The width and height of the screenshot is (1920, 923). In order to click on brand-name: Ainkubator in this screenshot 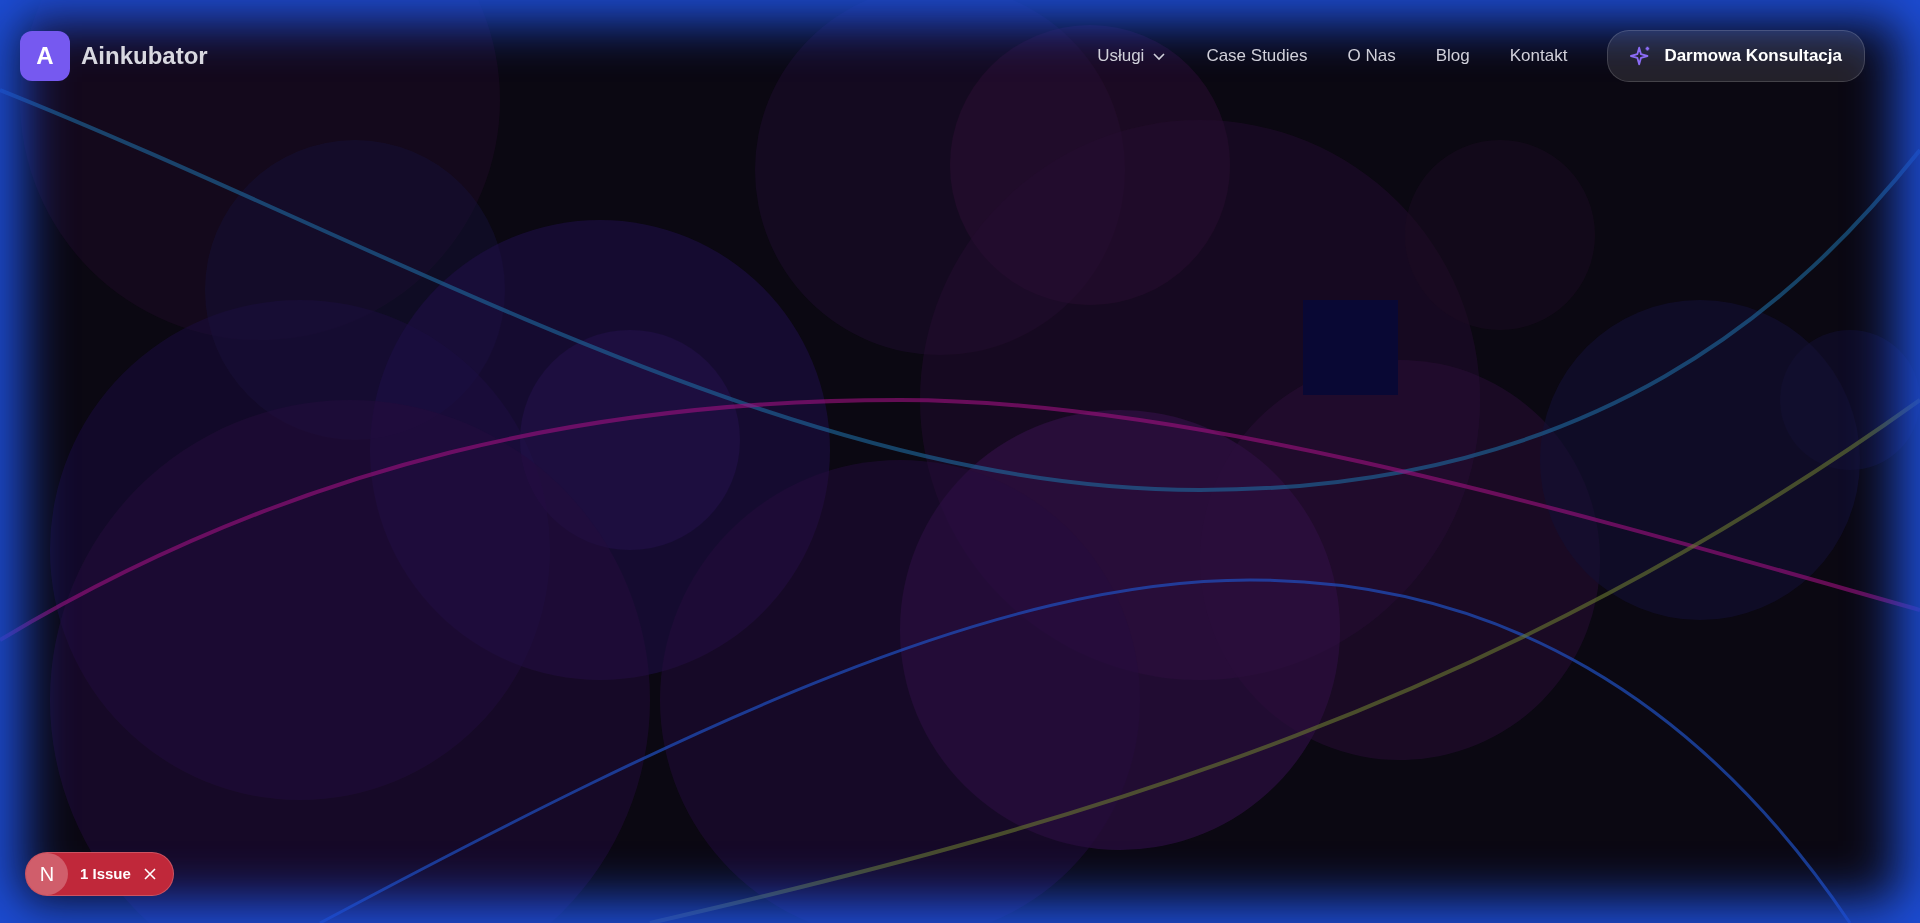, I will do `click(144, 56)`.